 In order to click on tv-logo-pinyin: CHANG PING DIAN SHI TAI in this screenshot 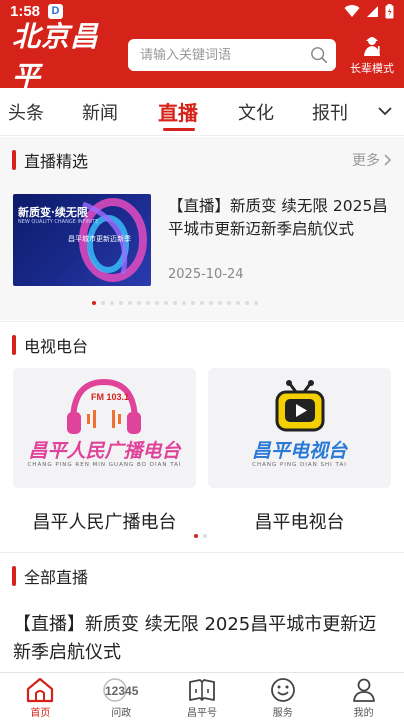, I will do `click(299, 465)`.